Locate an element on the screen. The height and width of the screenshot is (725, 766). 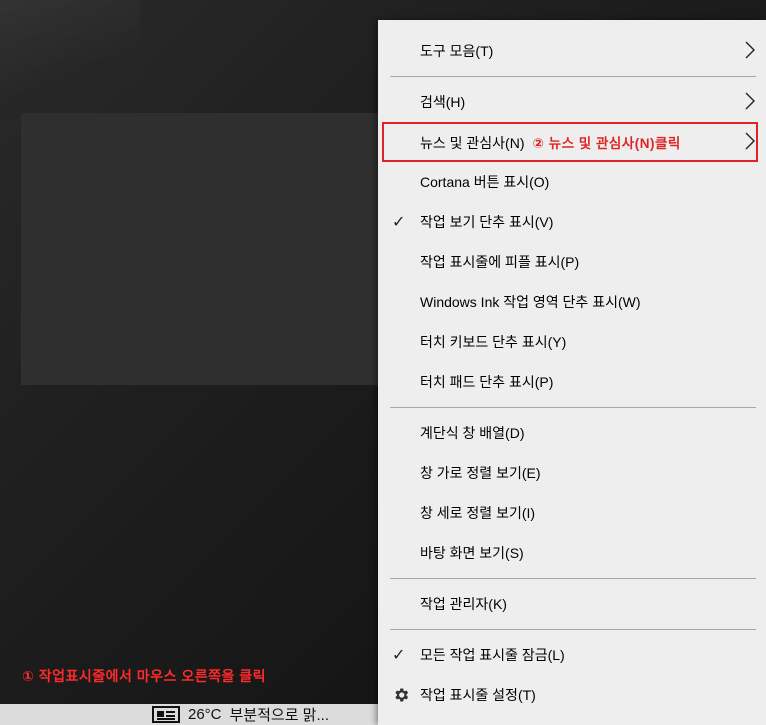
menu-item-cortana: Cortana 버튼 표시(O) is located at coordinates (572, 182).